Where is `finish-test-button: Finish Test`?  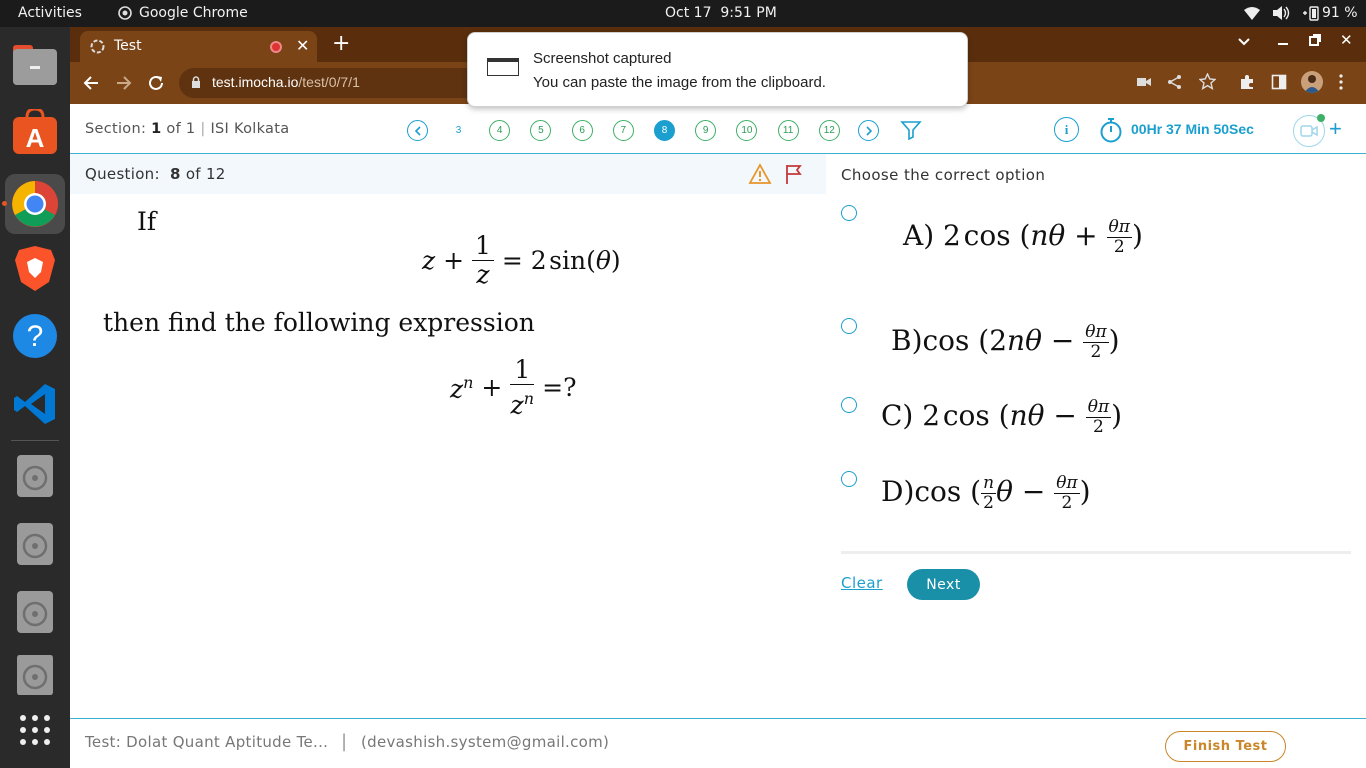
finish-test-button: Finish Test is located at coordinates (1225, 746).